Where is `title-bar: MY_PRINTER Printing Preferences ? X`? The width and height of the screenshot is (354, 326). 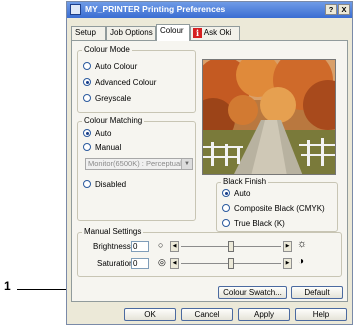
title-bar: MY_PRINTER Printing Preferences ? X is located at coordinates (209, 10).